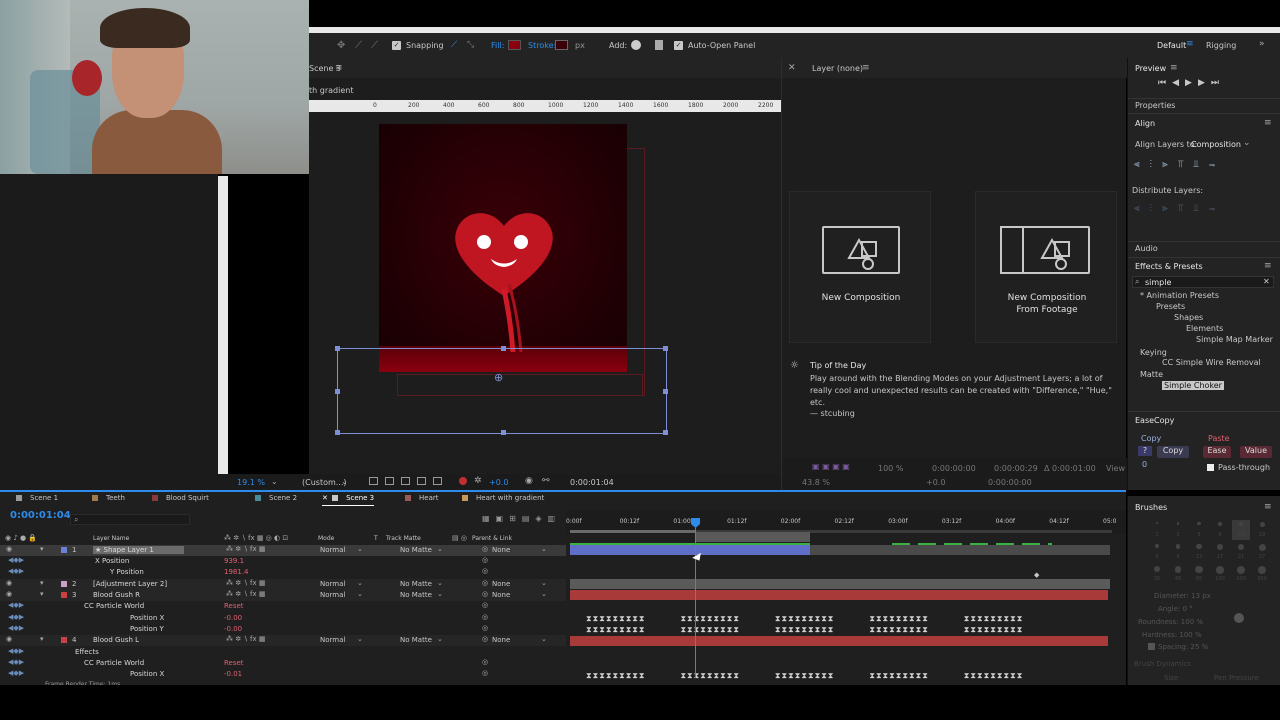 The image size is (1280, 720). Describe the element at coordinates (695, 603) in the screenshot. I see `playhead-line` at that location.